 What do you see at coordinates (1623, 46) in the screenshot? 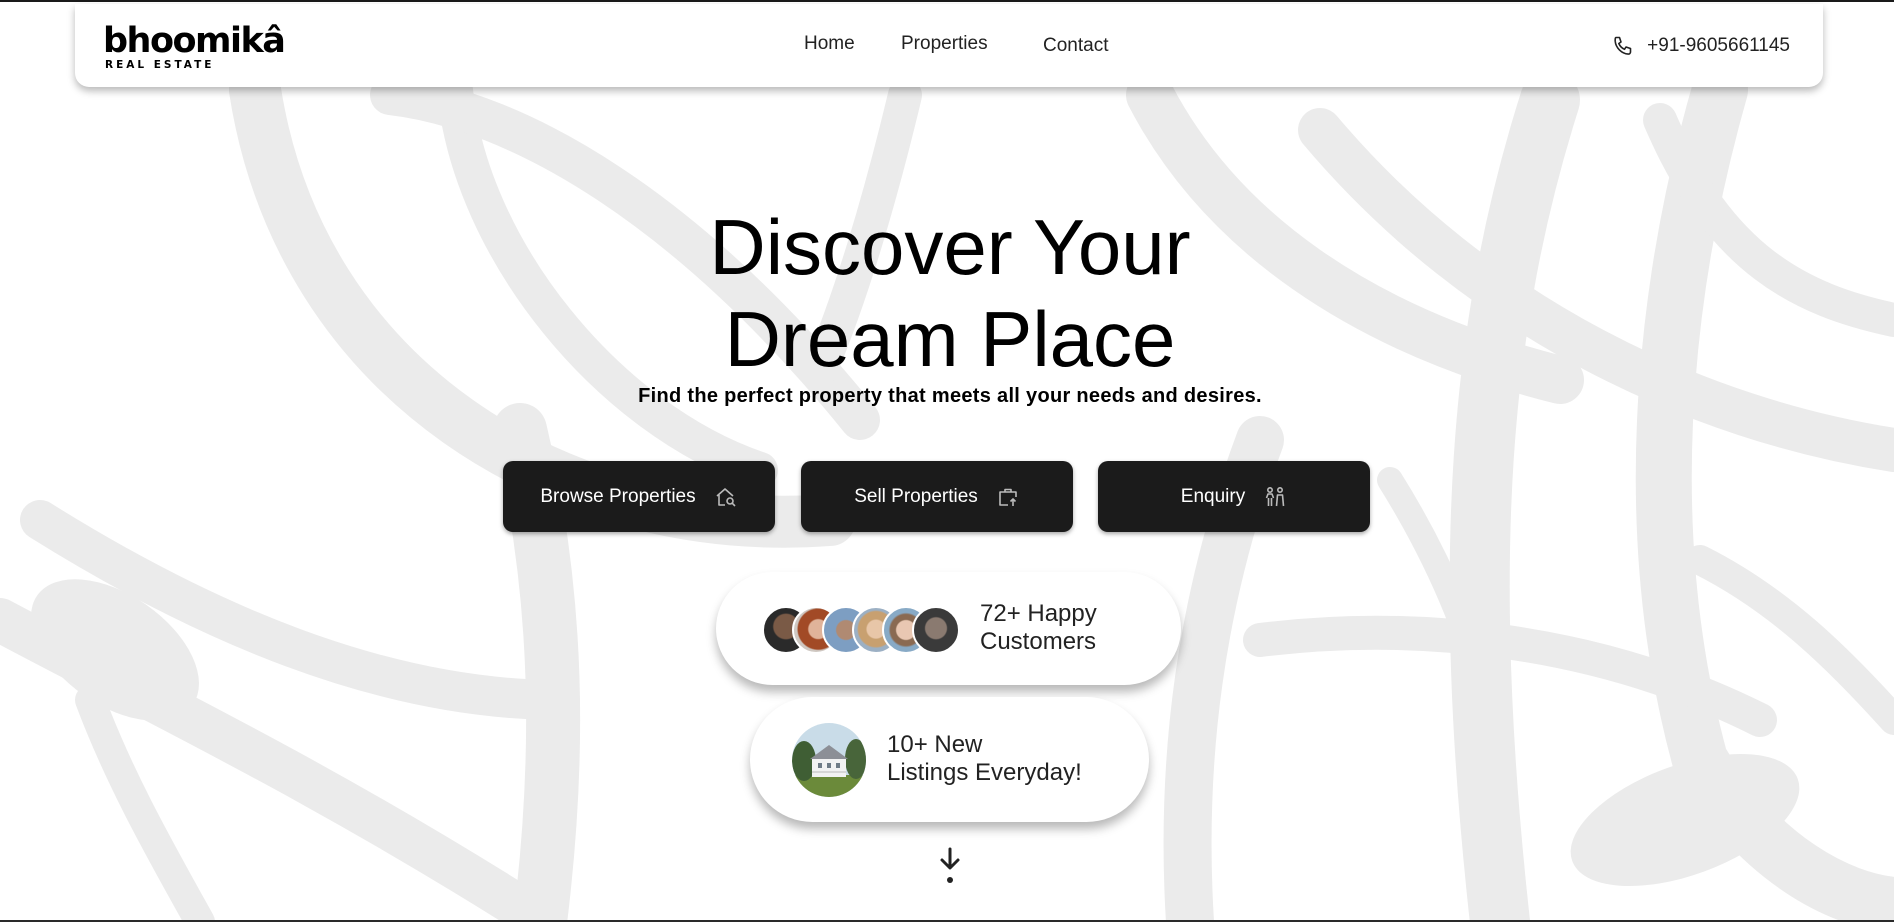
I see `phone-icon` at bounding box center [1623, 46].